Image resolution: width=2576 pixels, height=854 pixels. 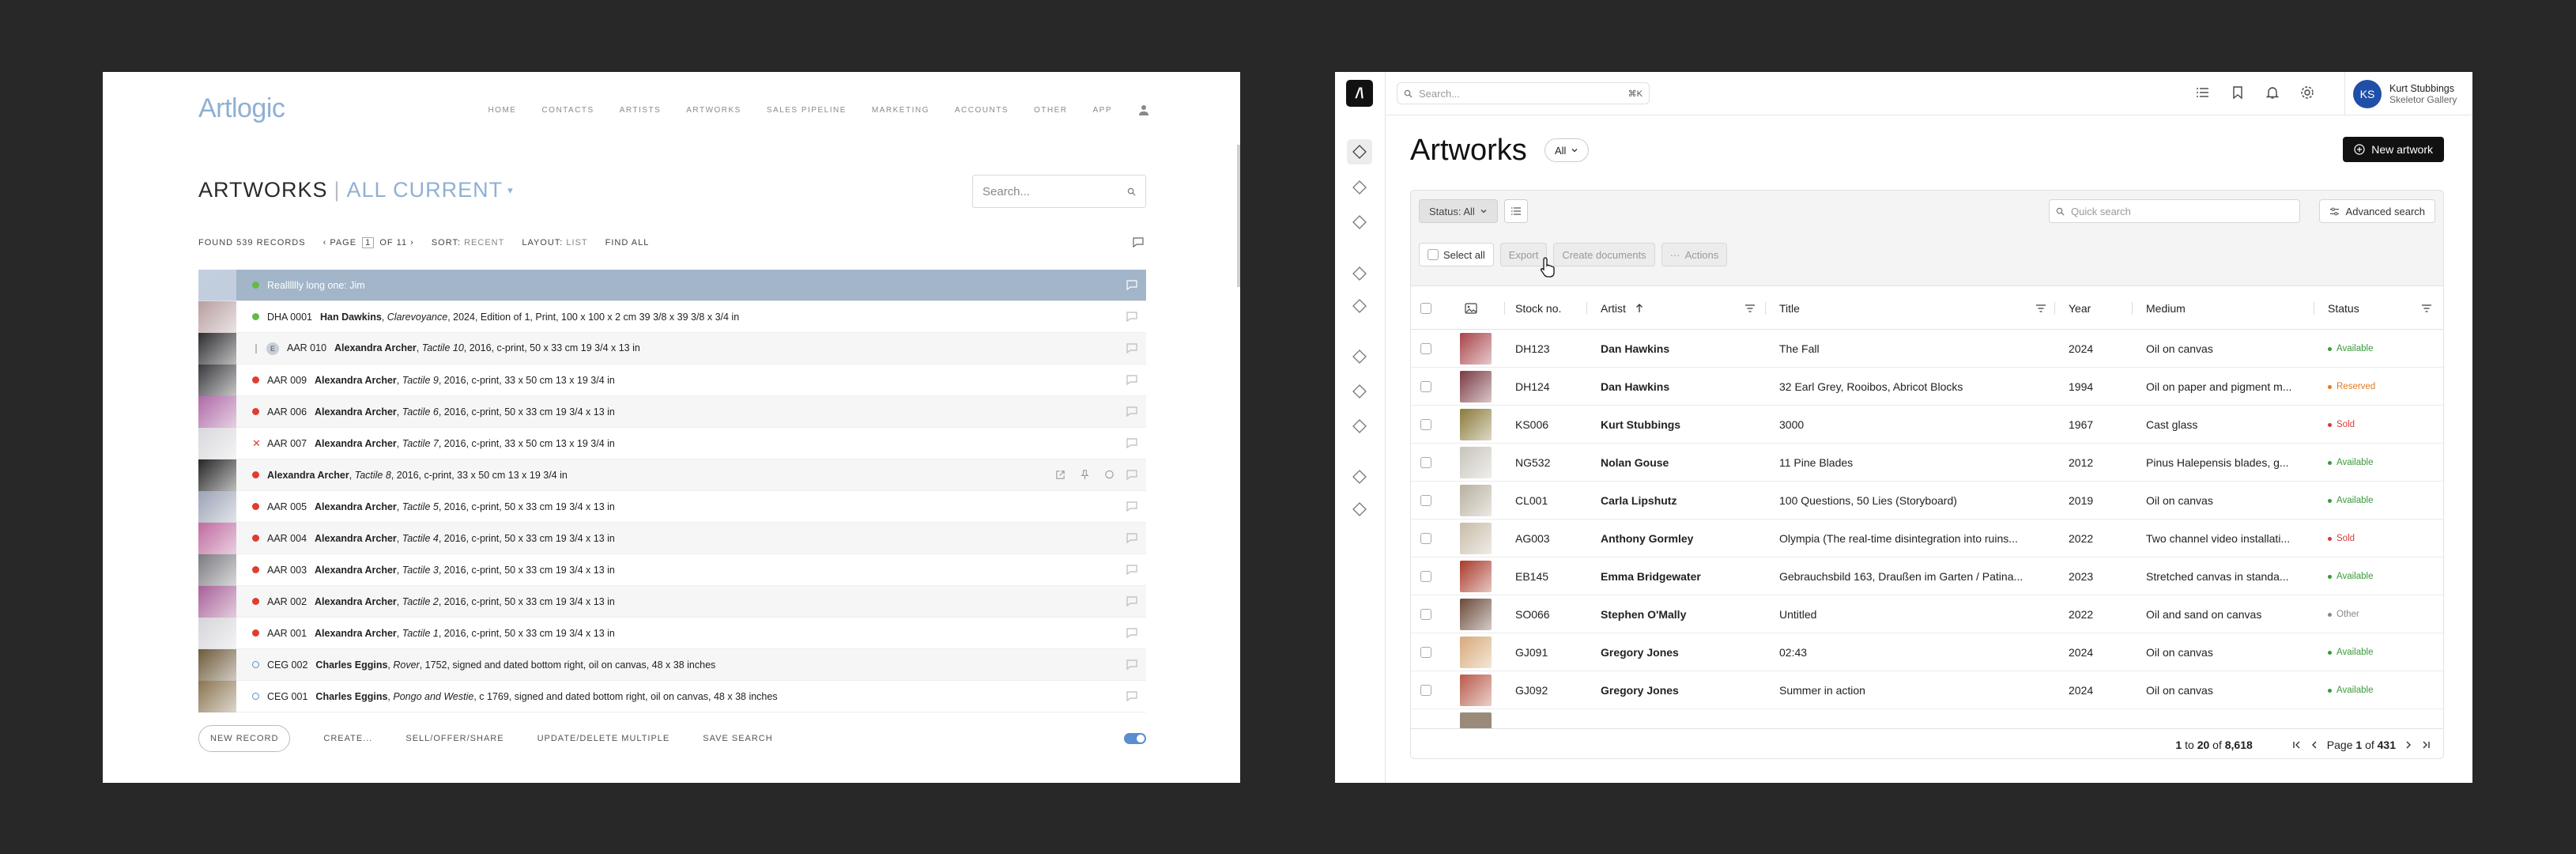 I want to click on select-all-checkbox, so click(x=1433, y=255).